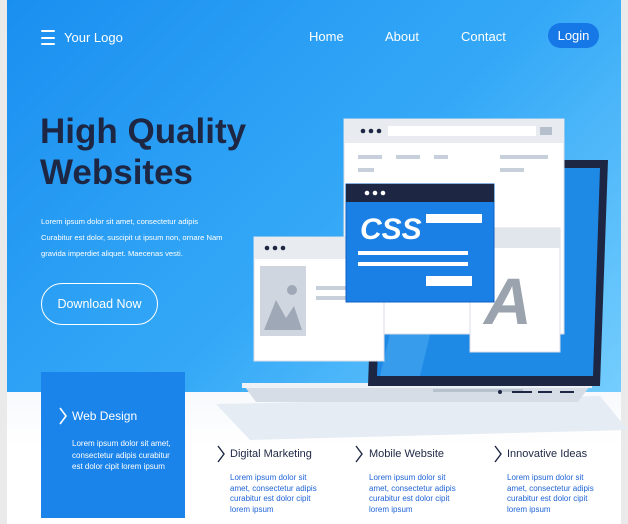  What do you see at coordinates (547, 454) in the screenshot?
I see `service-title-innovative-ideas: Innovative Ideas` at bounding box center [547, 454].